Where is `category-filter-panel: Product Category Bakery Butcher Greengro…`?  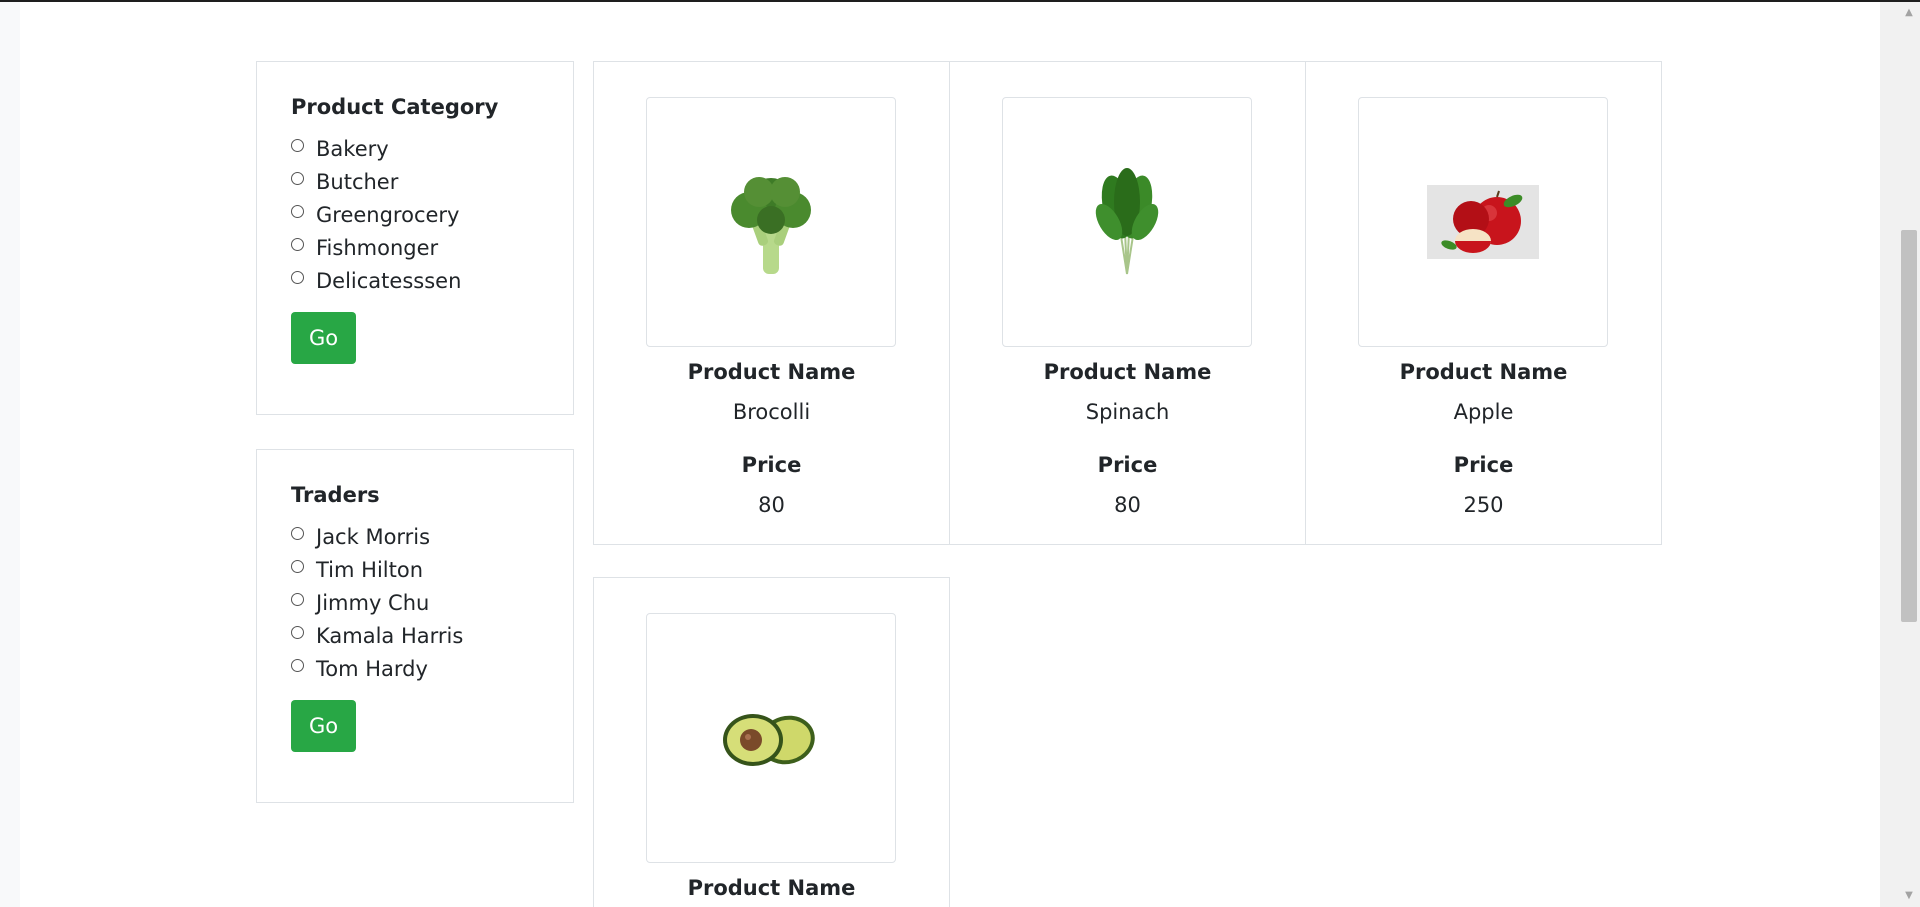
category-filter-panel: Product Category Bakery Butcher Greengro… is located at coordinates (415, 238).